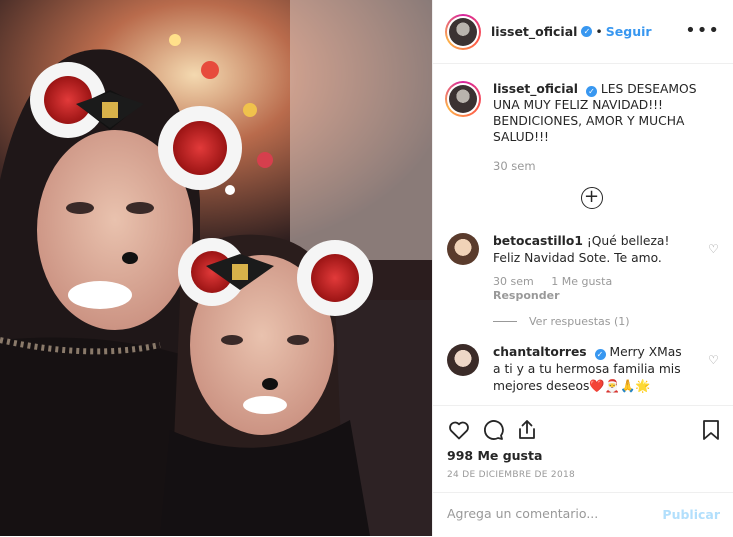  What do you see at coordinates (629, 31) in the screenshot?
I see `follow-button: Seguir` at bounding box center [629, 31].